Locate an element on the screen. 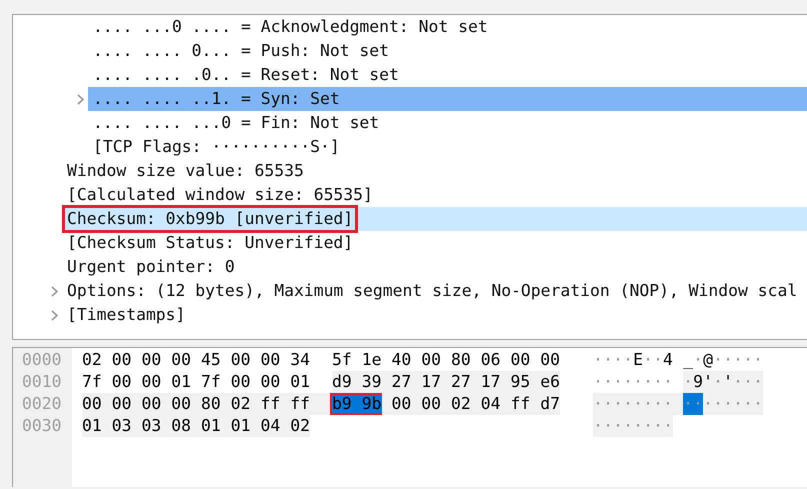 This screenshot has width=807, height=489. field-text: .... .... ..1. = Syn: Set is located at coordinates (216, 99).